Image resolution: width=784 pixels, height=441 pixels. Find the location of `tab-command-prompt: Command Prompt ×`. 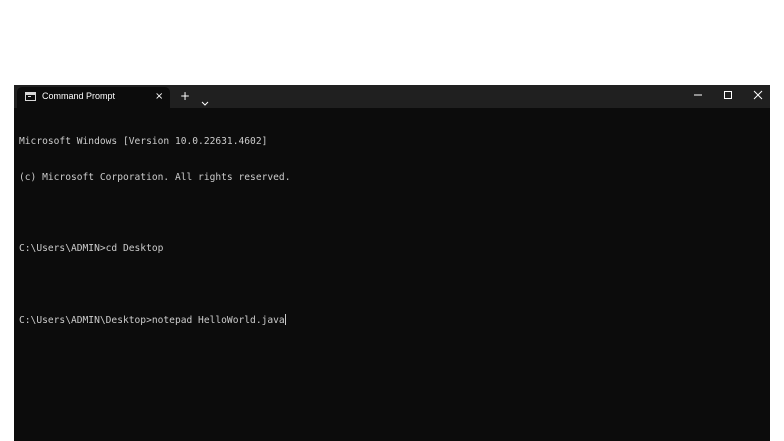

tab-command-prompt: Command Prompt × is located at coordinates (93, 97).